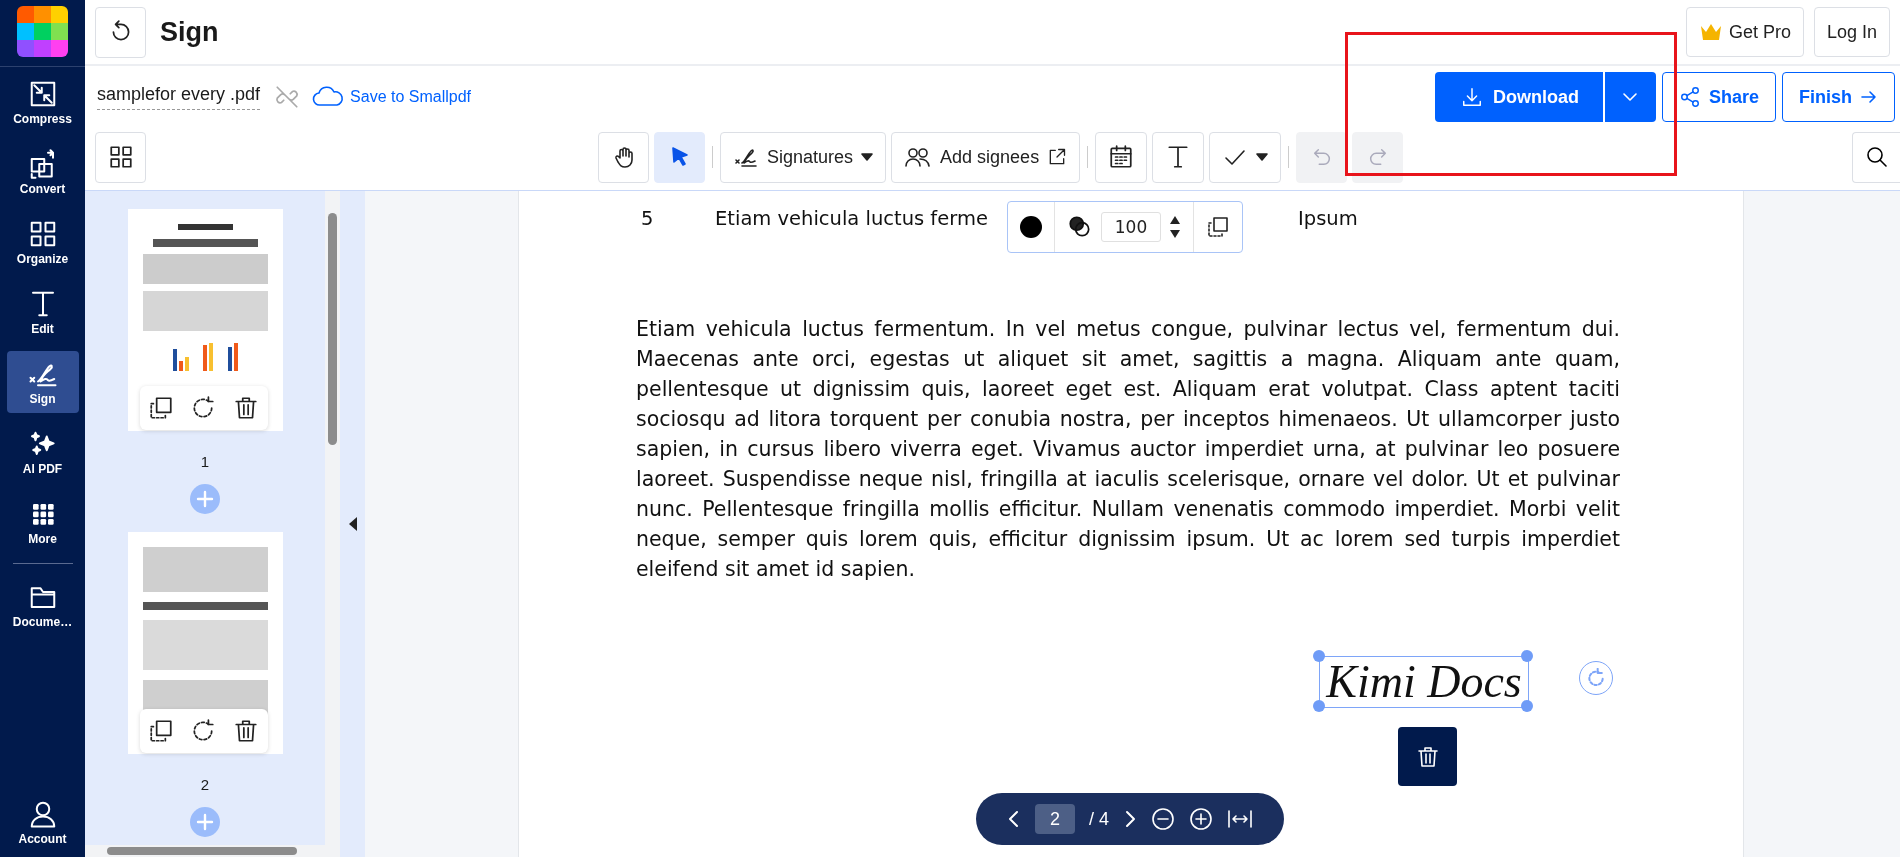  I want to click on page-field: 2, so click(1055, 819).